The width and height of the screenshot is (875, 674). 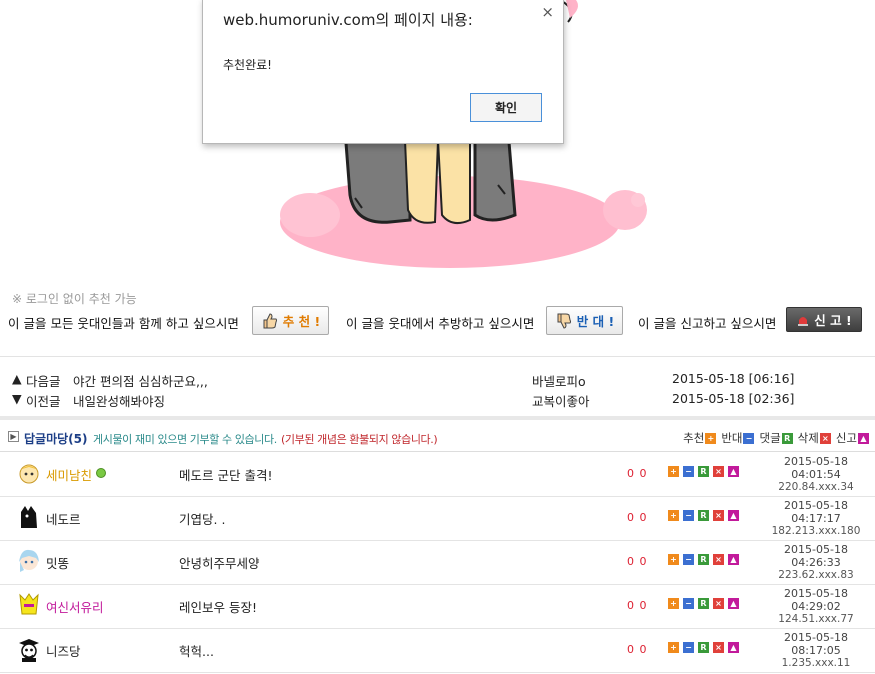 I want to click on recommend-button: 추 천 !, so click(x=290, y=320).